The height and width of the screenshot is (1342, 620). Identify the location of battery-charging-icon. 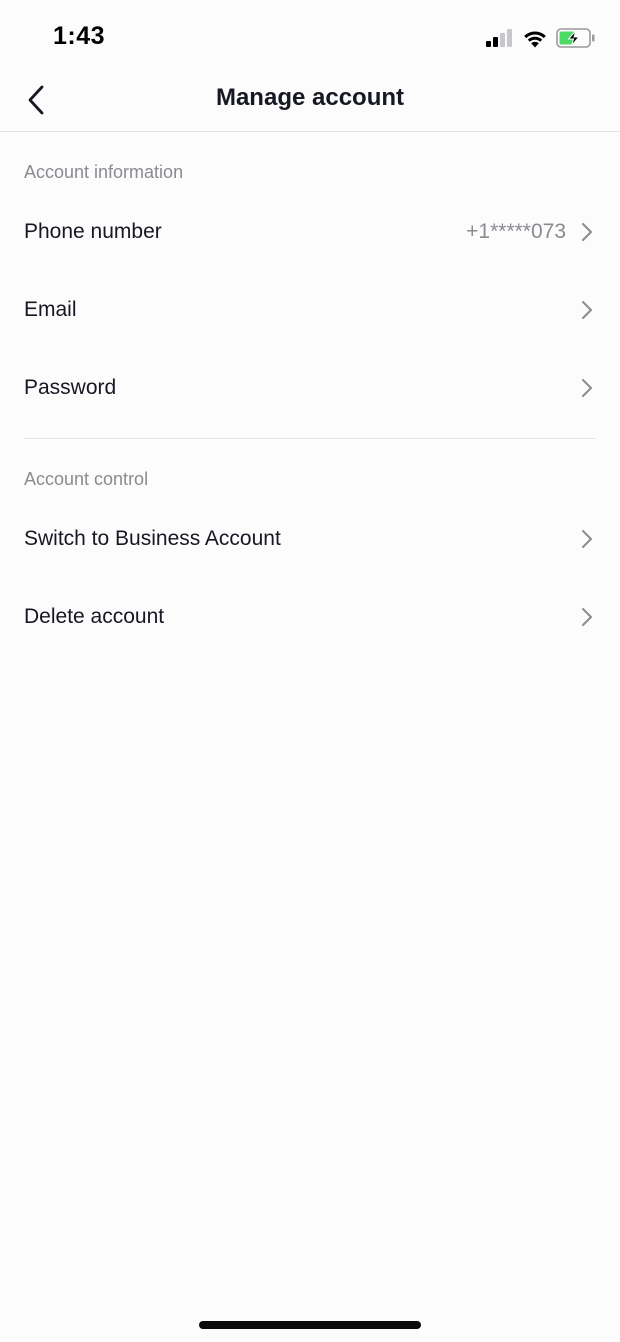
(575, 38).